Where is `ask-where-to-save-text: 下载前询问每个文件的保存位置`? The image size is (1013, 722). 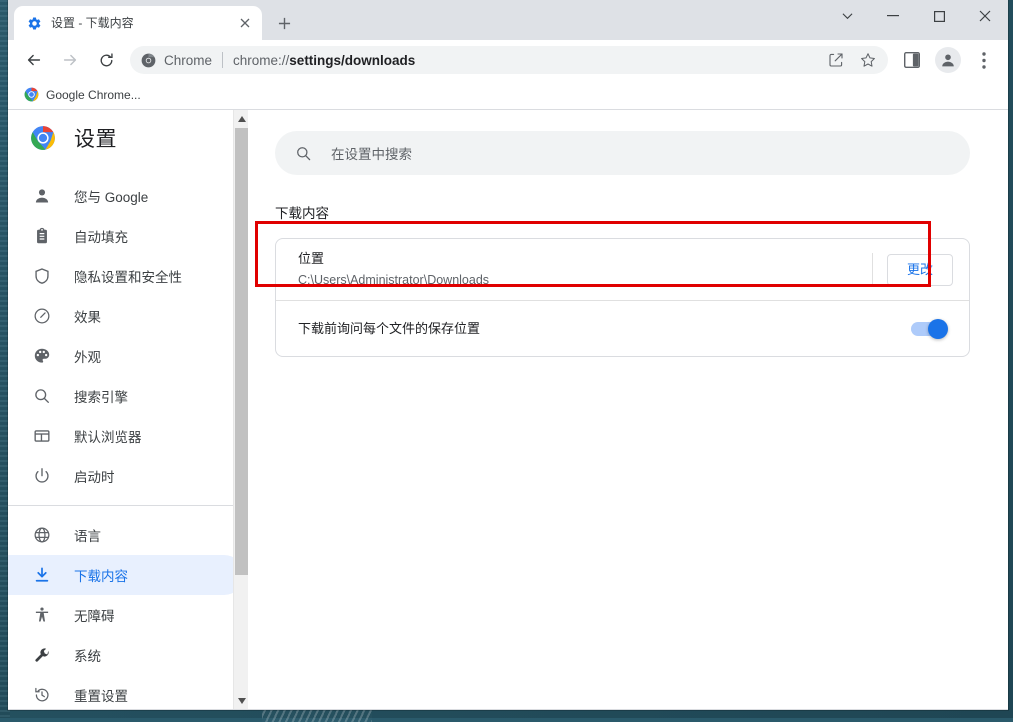
ask-where-to-save-text: 下载前询问每个文件的保存位置 is located at coordinates (604, 329).